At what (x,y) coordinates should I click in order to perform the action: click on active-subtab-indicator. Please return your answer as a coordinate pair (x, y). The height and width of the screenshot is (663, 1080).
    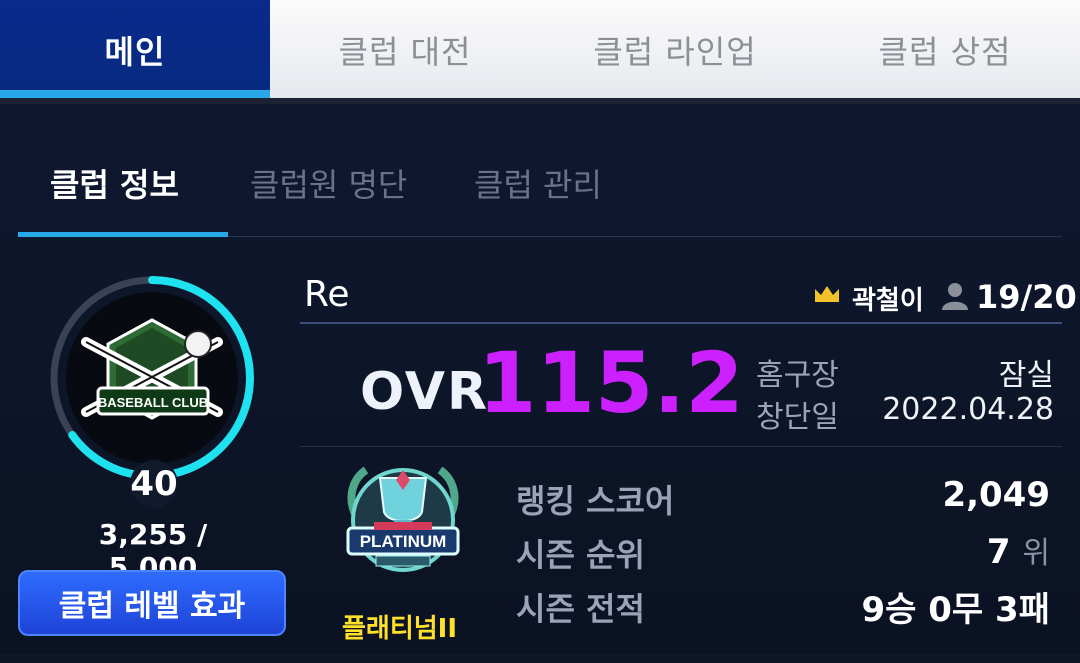
    Looking at the image, I should click on (123, 234).